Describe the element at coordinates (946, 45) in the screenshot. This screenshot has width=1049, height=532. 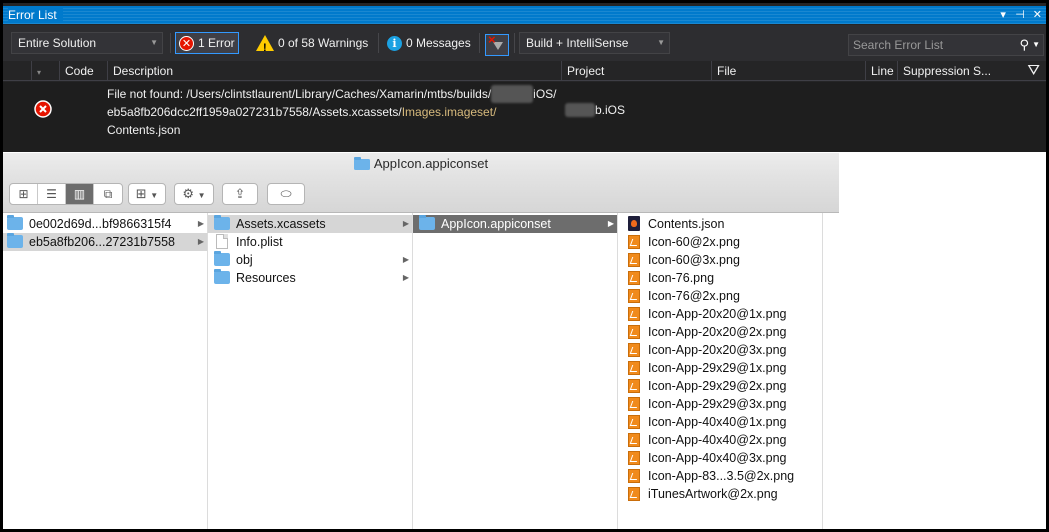
I see `search-error-list-input: Search Error List ⚲ ▼` at that location.